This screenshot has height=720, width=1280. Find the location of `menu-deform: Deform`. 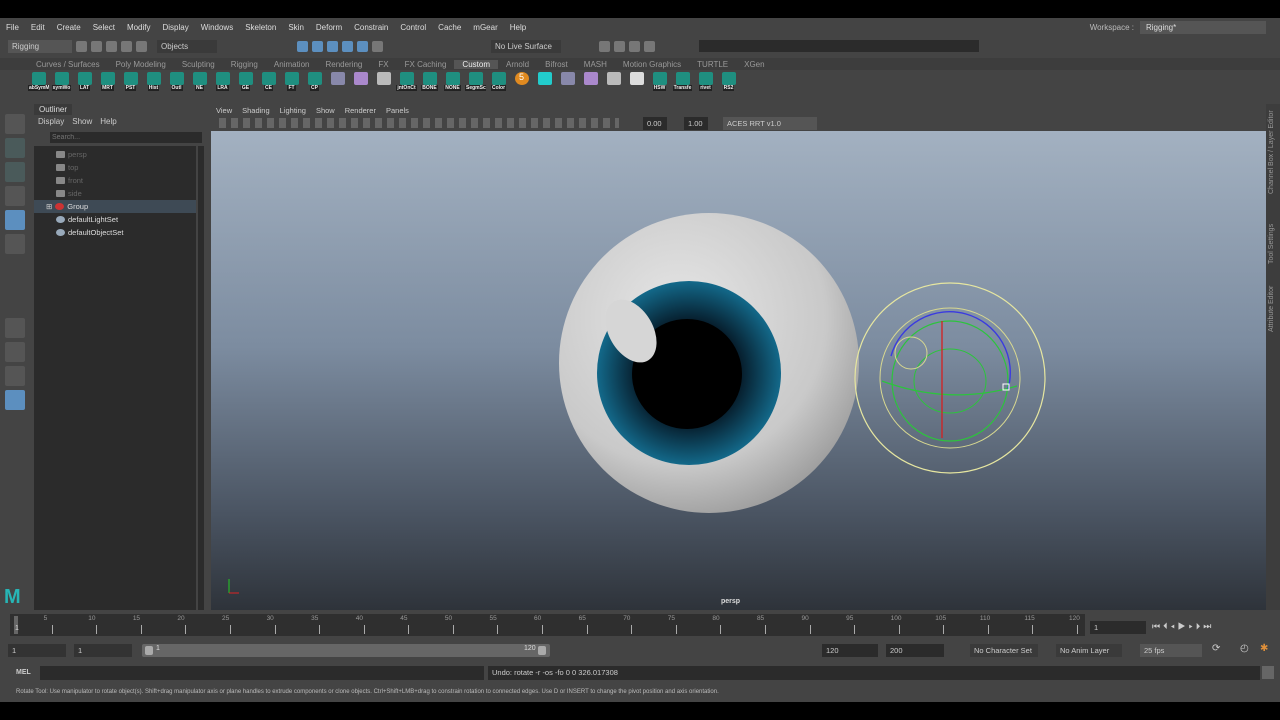

menu-deform: Deform is located at coordinates (329, 27).